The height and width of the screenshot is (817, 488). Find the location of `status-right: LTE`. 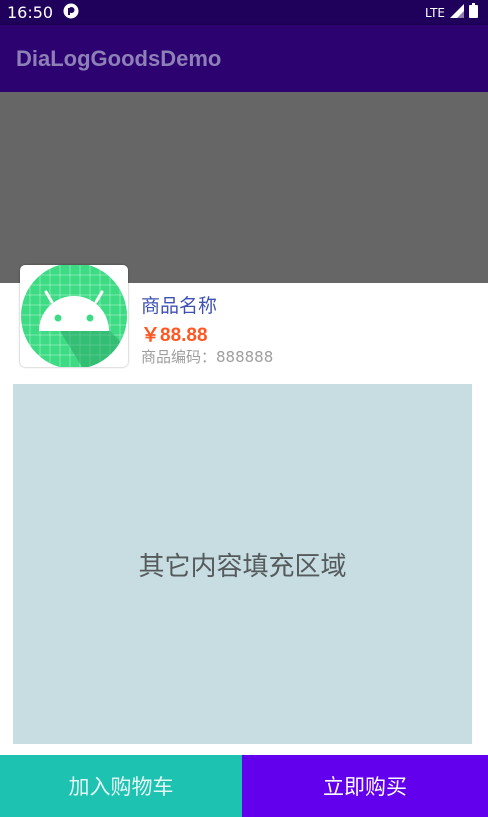

status-right: LTE is located at coordinates (451, 12).